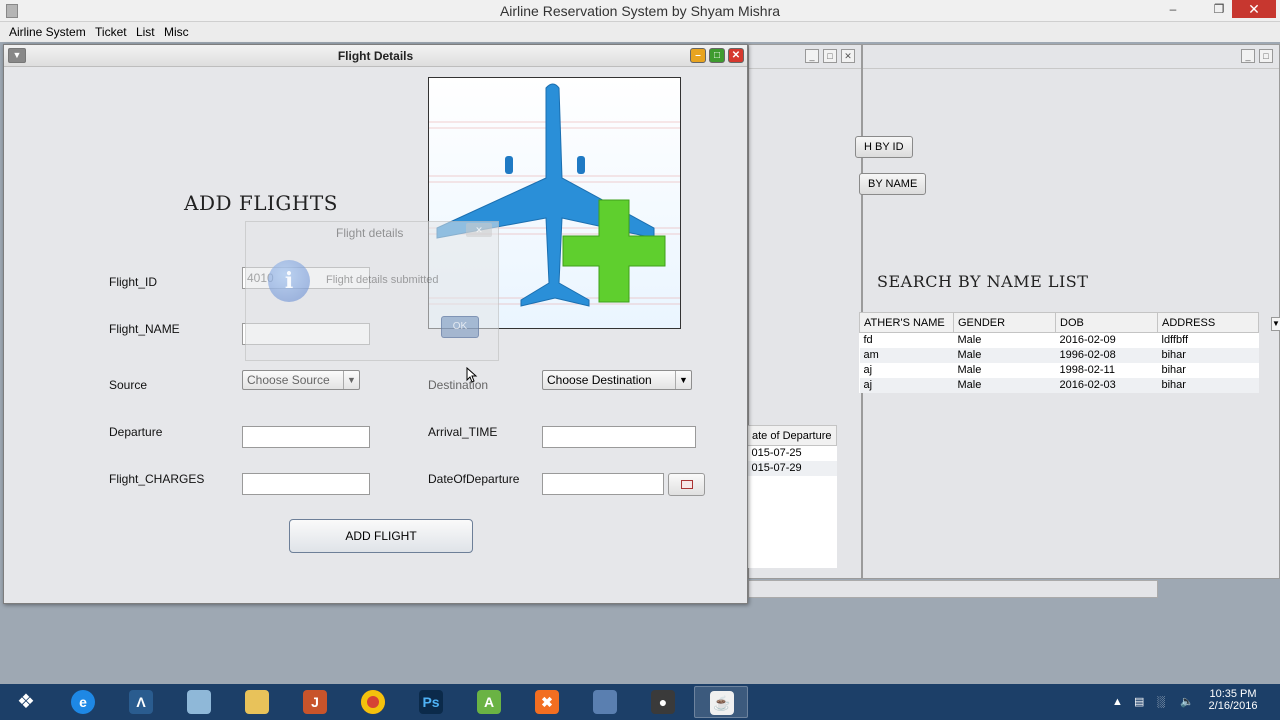  I want to click on table-row: aj Male 1998-02-11 bihar, so click(1059, 370).